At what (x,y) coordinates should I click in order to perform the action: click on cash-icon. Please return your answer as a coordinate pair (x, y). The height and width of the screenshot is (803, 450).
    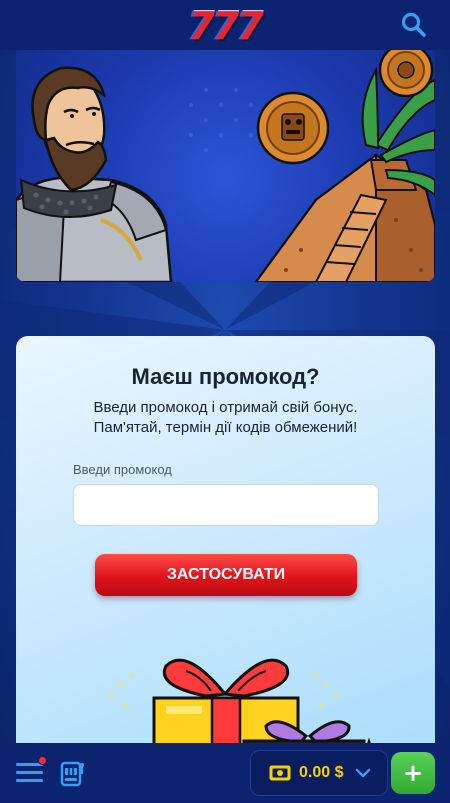
    Looking at the image, I should click on (280, 773).